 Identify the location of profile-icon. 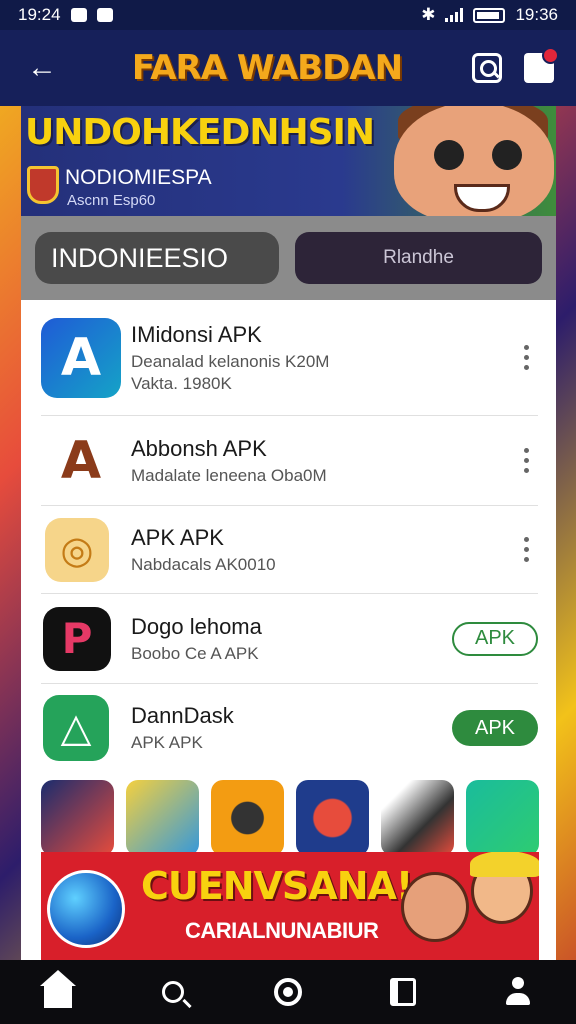
(518, 992).